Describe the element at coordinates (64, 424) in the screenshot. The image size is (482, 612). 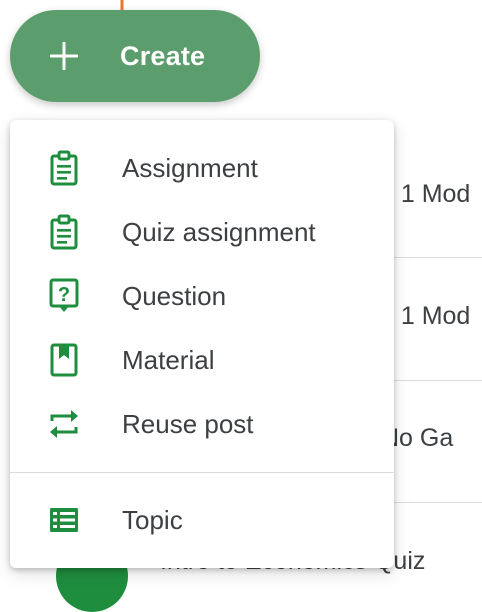
I see `reuse-post-icon` at that location.